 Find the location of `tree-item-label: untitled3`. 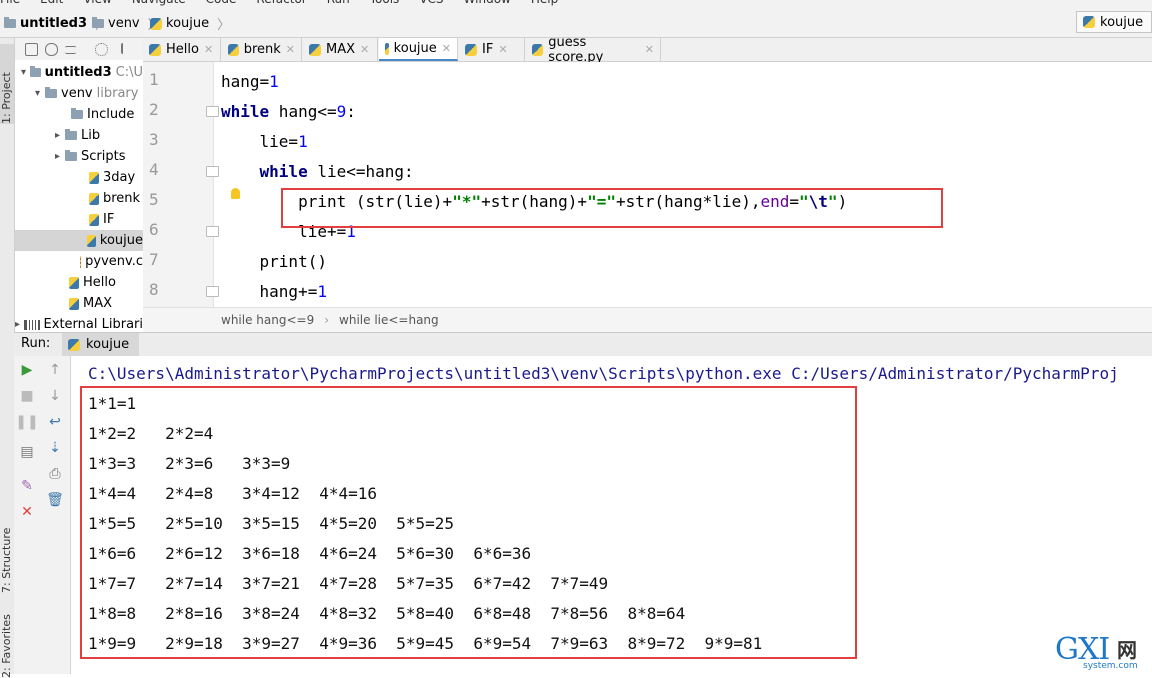

tree-item-label: untitled3 is located at coordinates (78, 72).